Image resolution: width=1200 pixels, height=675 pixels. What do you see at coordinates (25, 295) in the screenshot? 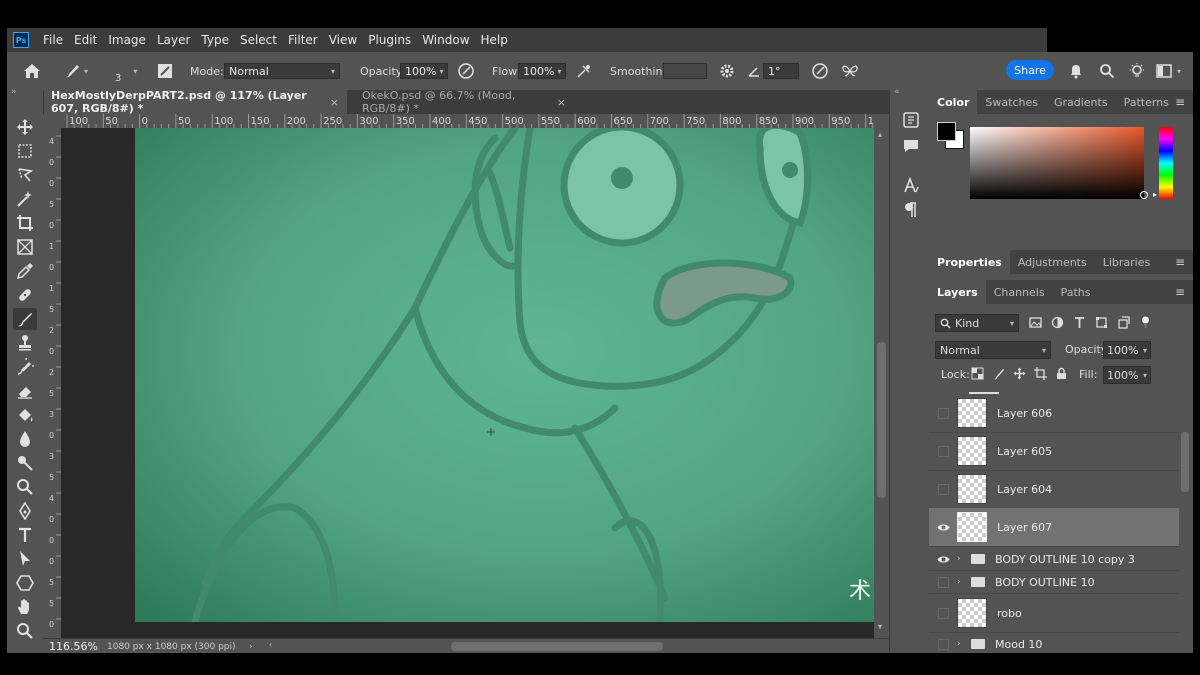
I see `healing-brush-tool-icon` at bounding box center [25, 295].